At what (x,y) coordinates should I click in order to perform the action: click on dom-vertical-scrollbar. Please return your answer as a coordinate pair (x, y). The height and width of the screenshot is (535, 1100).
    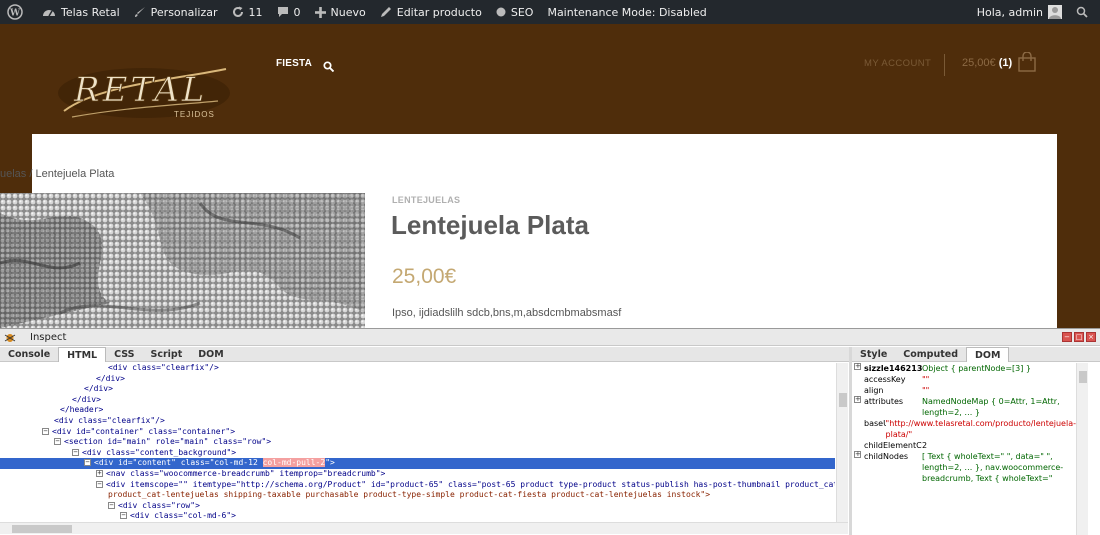
    Looking at the image, I should click on (1082, 449).